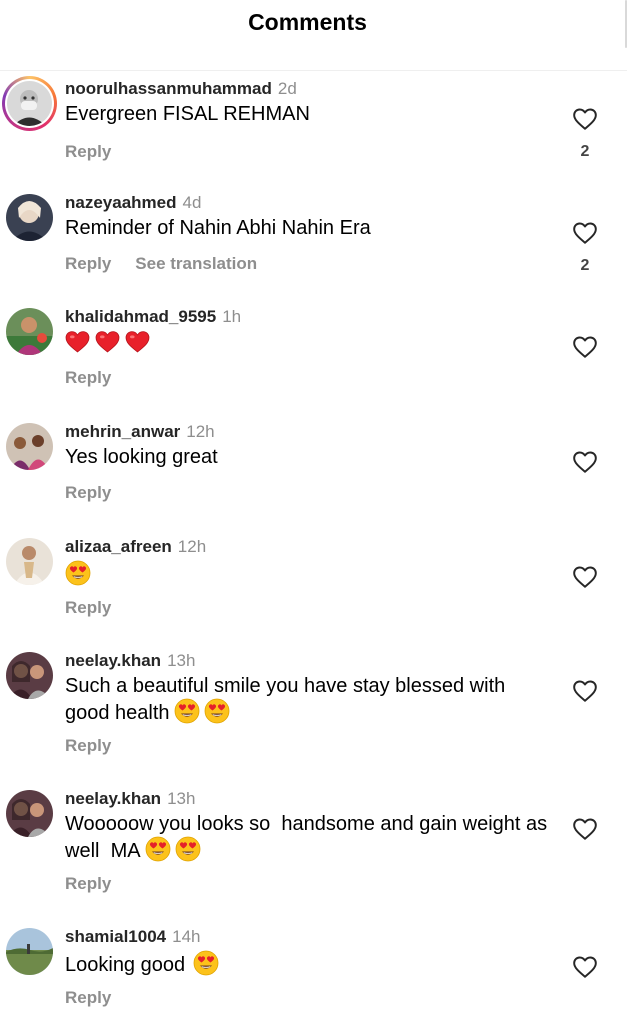 The image size is (627, 1024). Describe the element at coordinates (287, 88) in the screenshot. I see `comment-timestamp: 2d` at that location.